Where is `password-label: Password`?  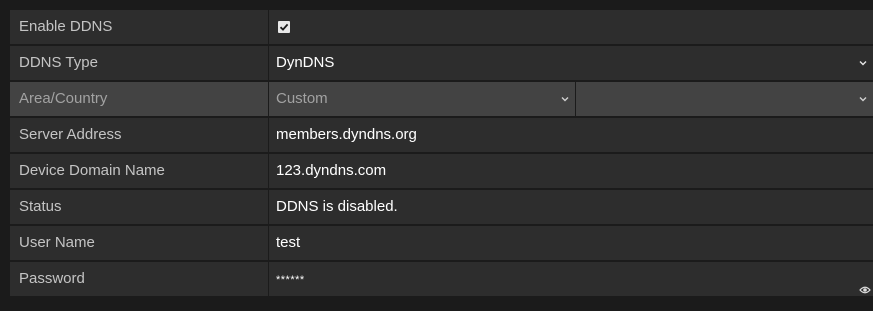 password-label: Password is located at coordinates (139, 279).